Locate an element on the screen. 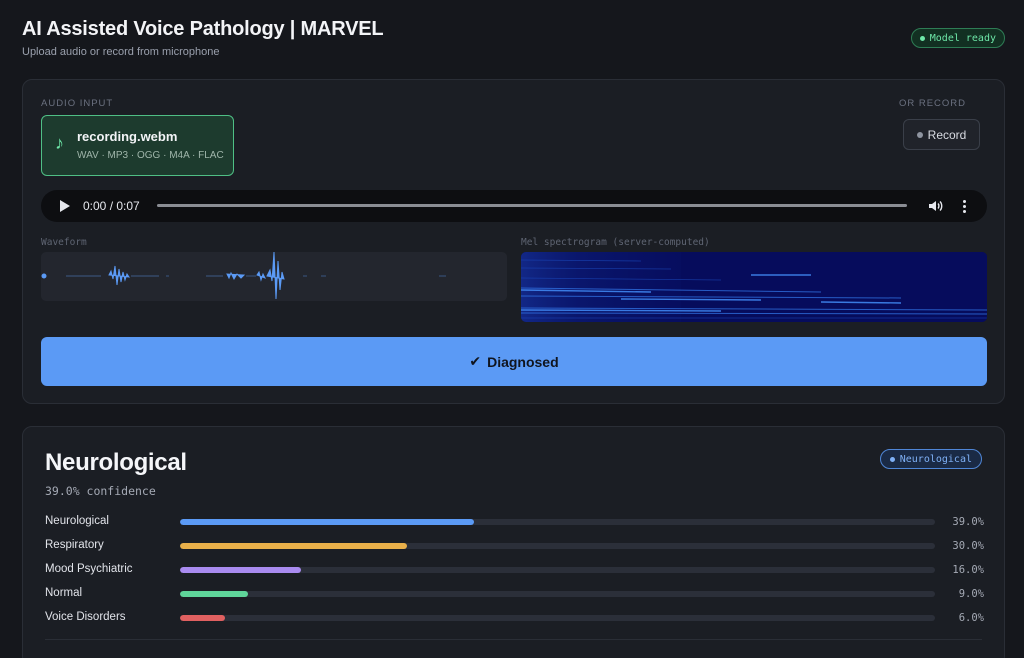 Image resolution: width=1024 pixels, height=658 pixels. spectrogram-view is located at coordinates (754, 287).